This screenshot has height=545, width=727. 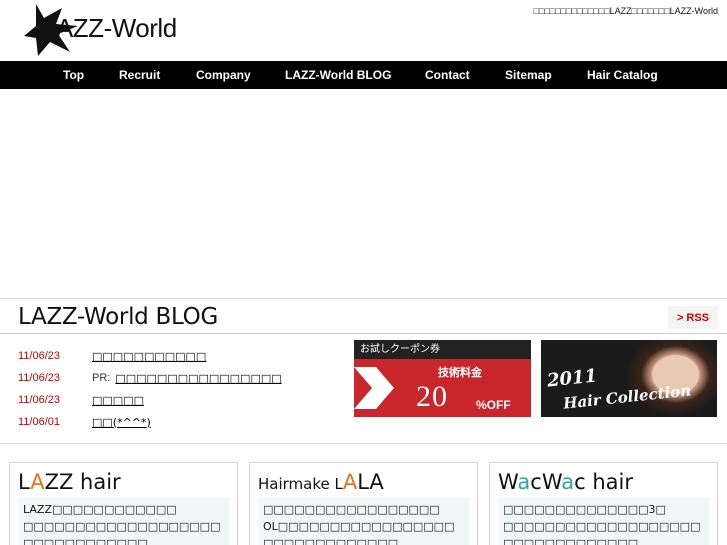 I want to click on list-item: 11/06/23 PR: □□□□□□□□□□□□□□□□, so click(x=178, y=378).